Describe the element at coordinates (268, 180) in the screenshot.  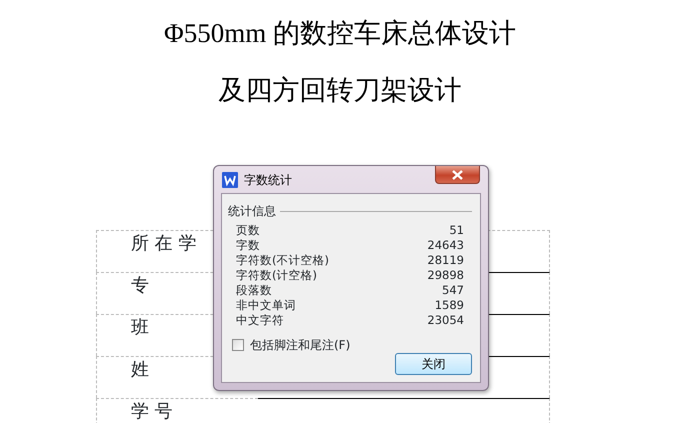
I see `dialog-title: 字数统计` at that location.